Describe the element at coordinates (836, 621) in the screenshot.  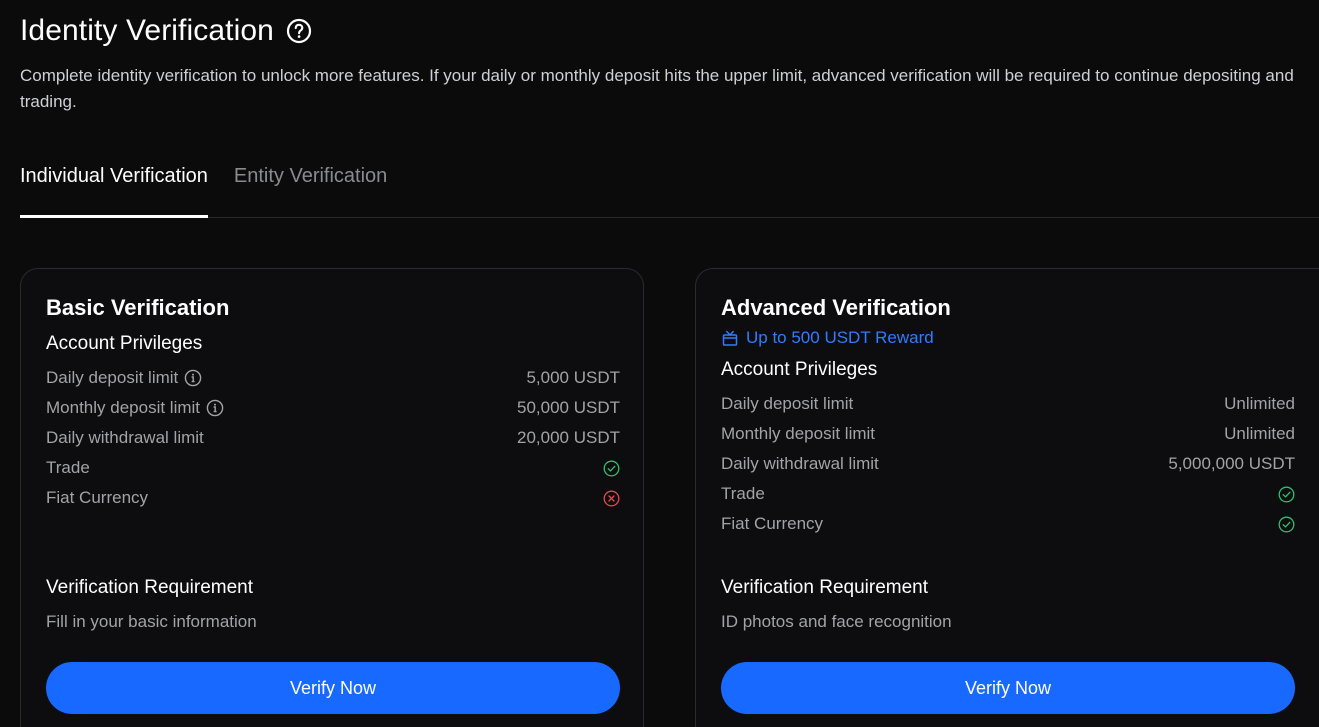
I see `advanced-requirement-text: ID photos and face recognition` at that location.